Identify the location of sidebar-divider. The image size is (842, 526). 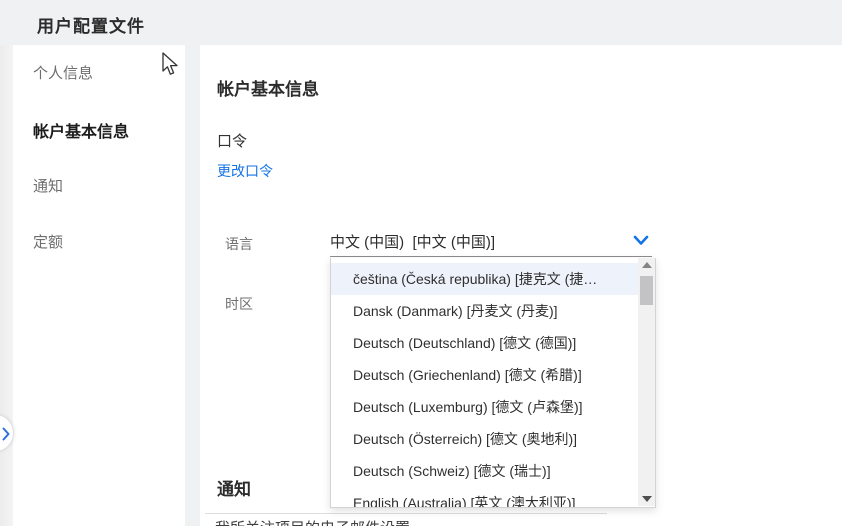
(192, 285).